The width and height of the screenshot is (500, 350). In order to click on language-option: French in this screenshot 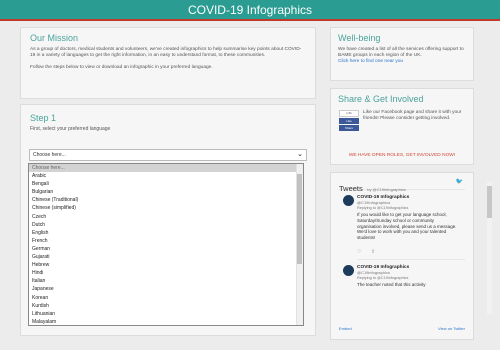, I will do `click(166, 241)`.